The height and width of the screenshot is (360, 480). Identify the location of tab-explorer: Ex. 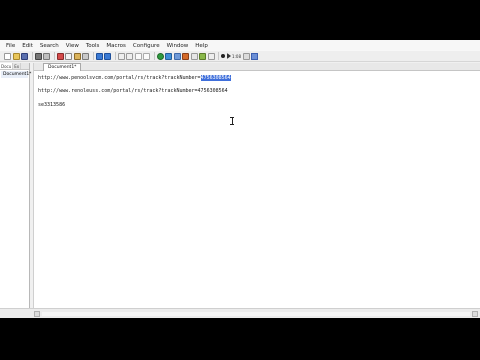
(17, 66).